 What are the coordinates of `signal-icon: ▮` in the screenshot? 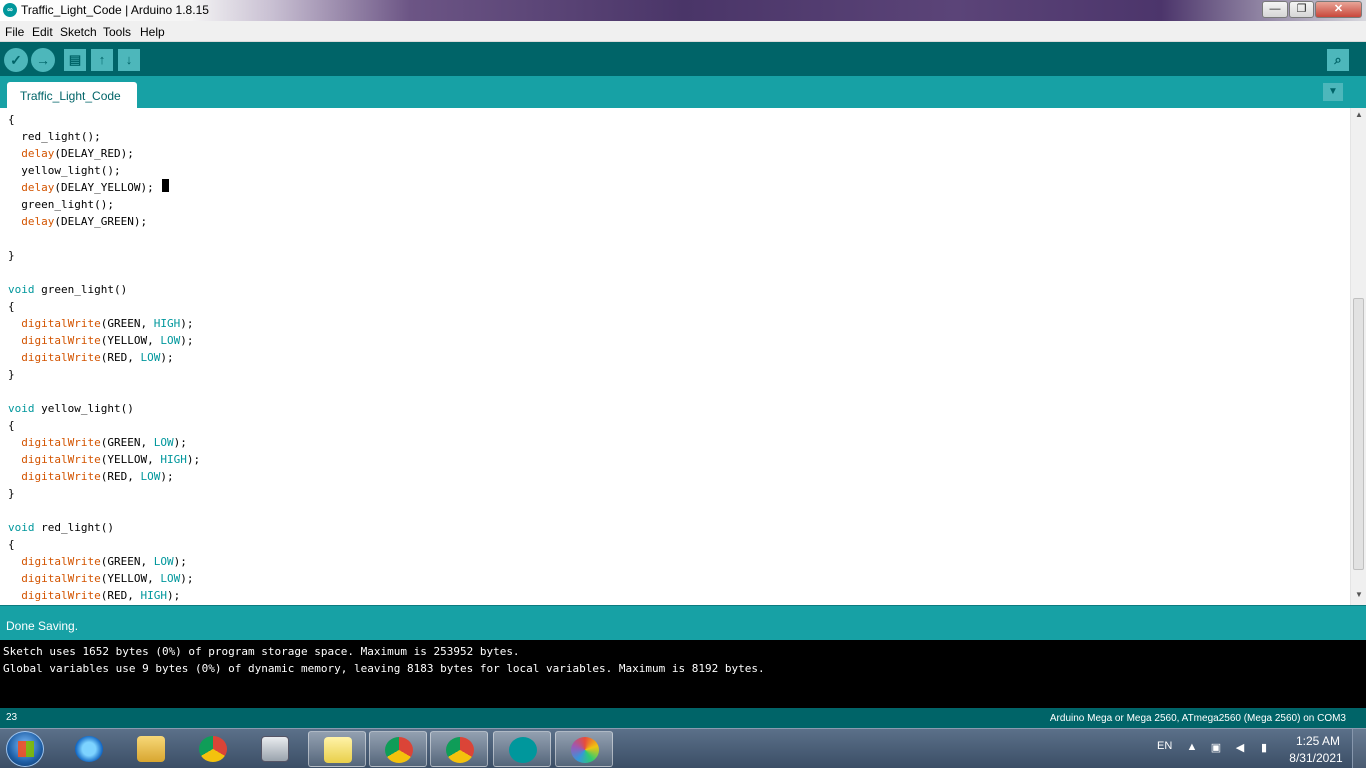 It's located at (1264, 748).